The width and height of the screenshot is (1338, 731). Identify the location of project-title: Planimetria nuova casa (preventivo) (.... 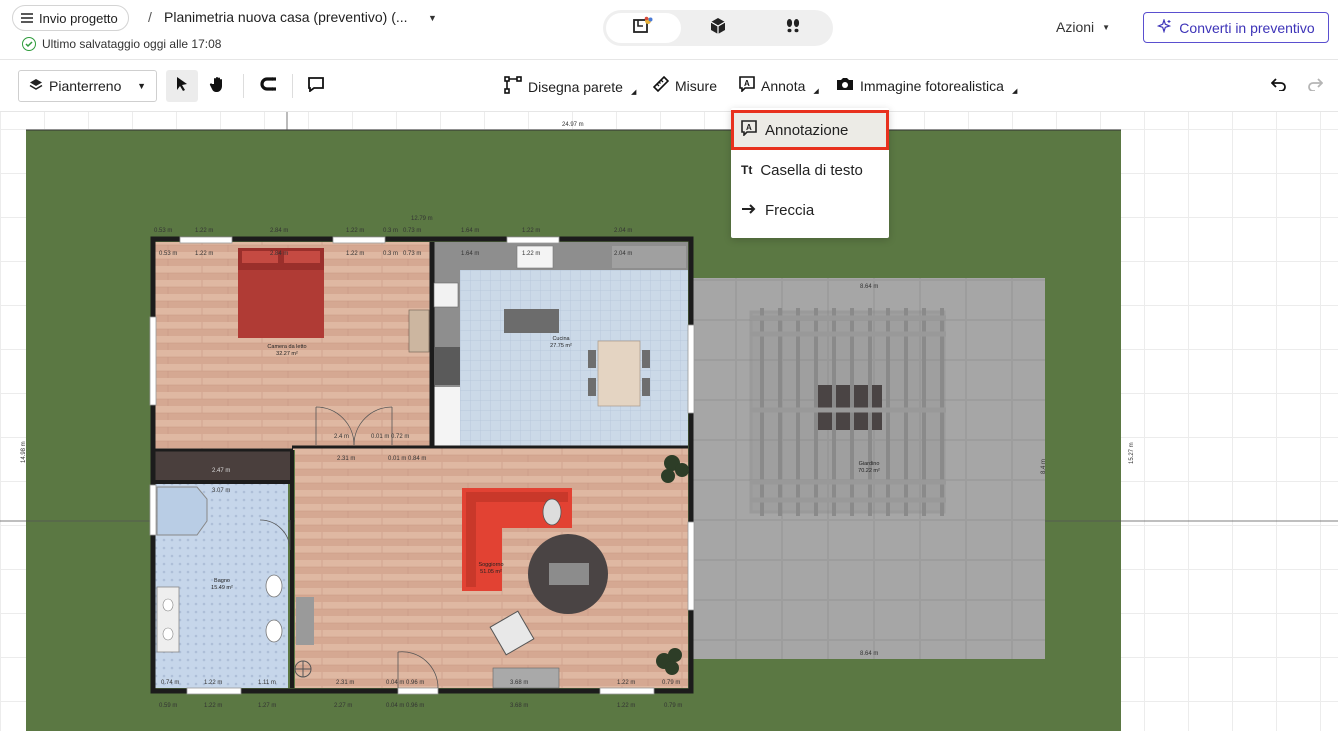
(286, 17).